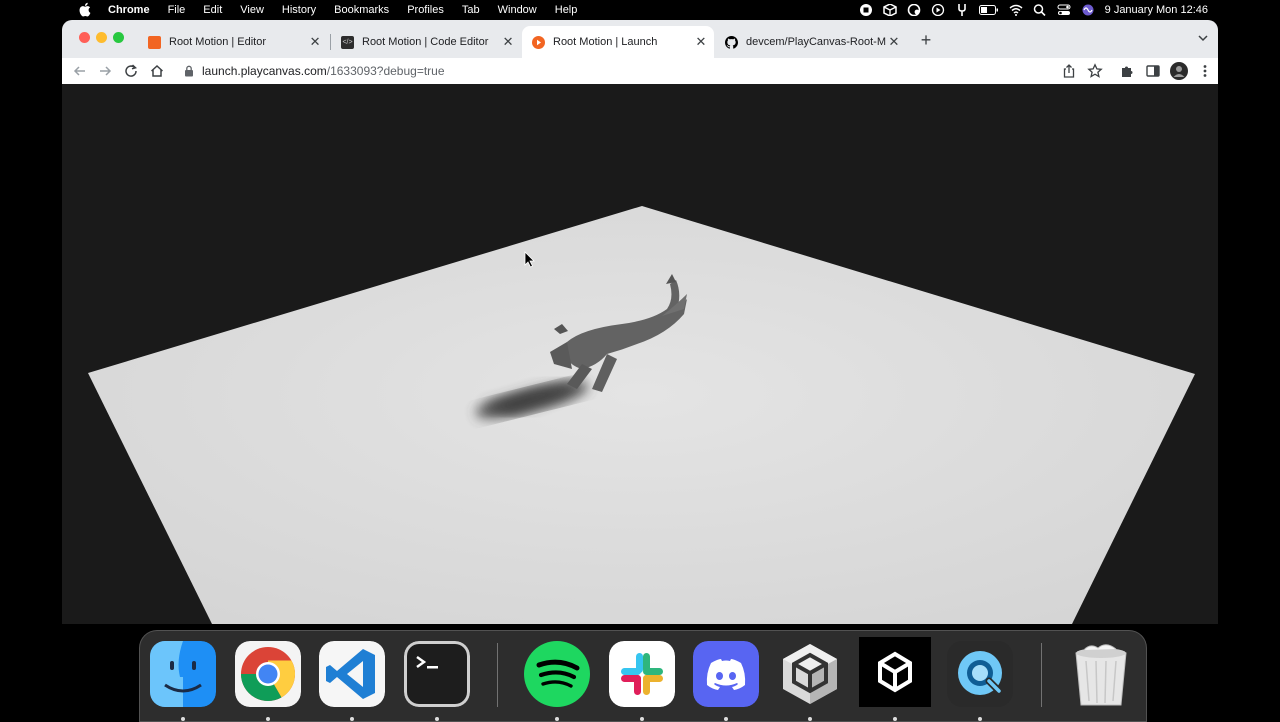 The image size is (1280, 722). I want to click on home-icon, so click(157, 71).